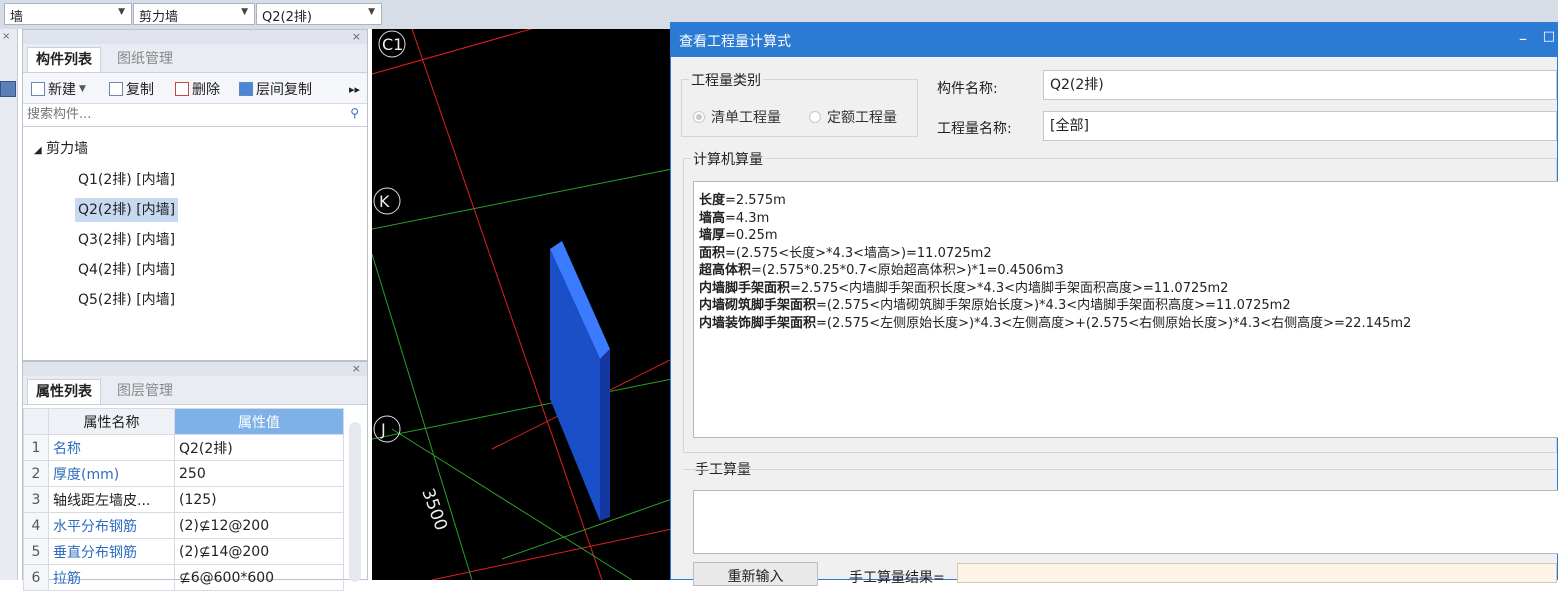 The height and width of the screenshot is (591, 1558). Describe the element at coordinates (728, 159) in the screenshot. I see `computer-calc-label: 计算机算量` at that location.